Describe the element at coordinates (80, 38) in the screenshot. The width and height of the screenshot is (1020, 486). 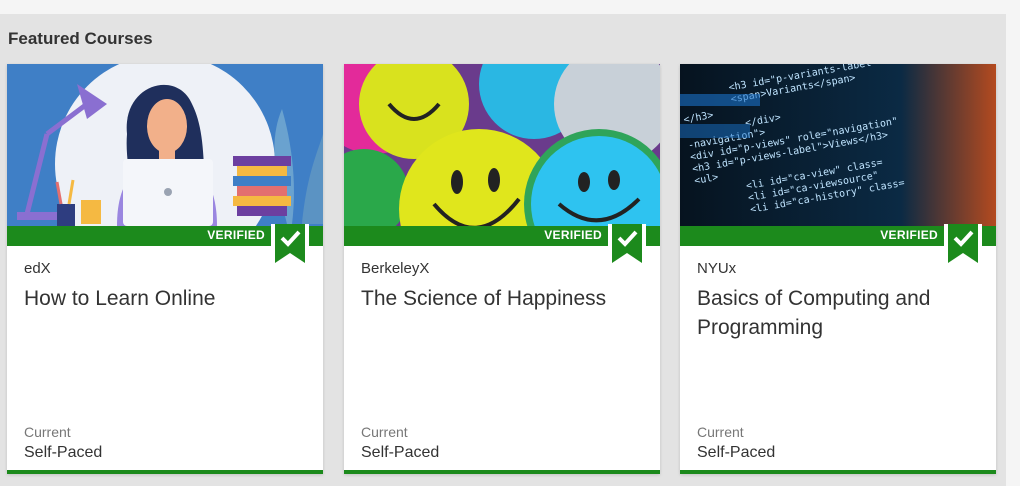
I see `section-title: Featured Courses` at that location.